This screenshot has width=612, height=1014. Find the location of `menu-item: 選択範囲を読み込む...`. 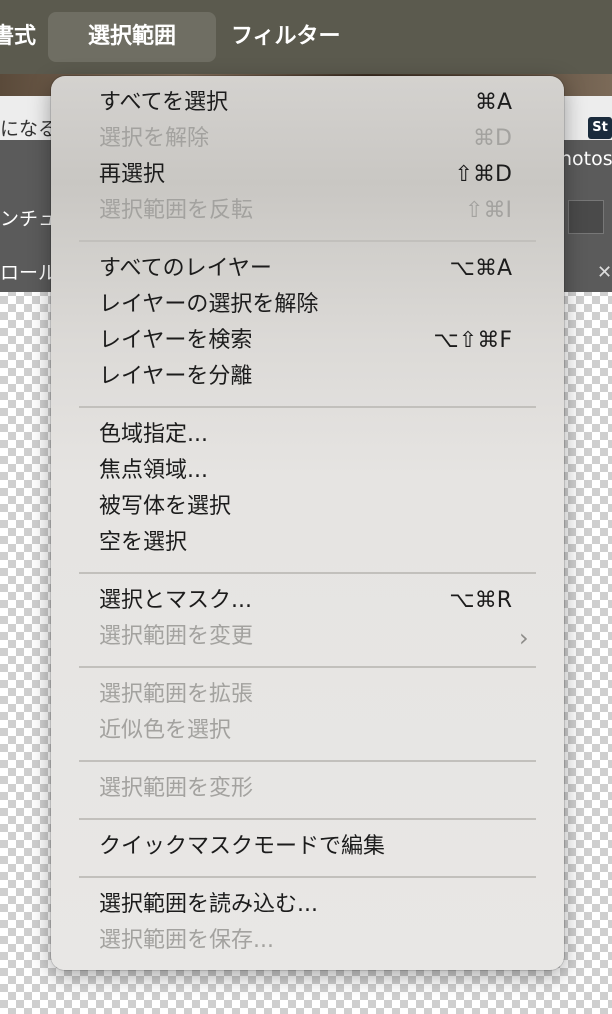

menu-item: 選択範囲を読み込む... is located at coordinates (309, 905).